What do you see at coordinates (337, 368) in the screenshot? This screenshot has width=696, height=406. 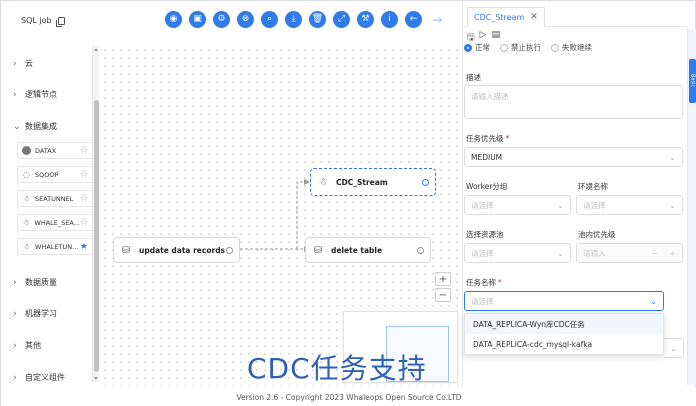 I see `caption-overlay: CDC任务支持` at bounding box center [337, 368].